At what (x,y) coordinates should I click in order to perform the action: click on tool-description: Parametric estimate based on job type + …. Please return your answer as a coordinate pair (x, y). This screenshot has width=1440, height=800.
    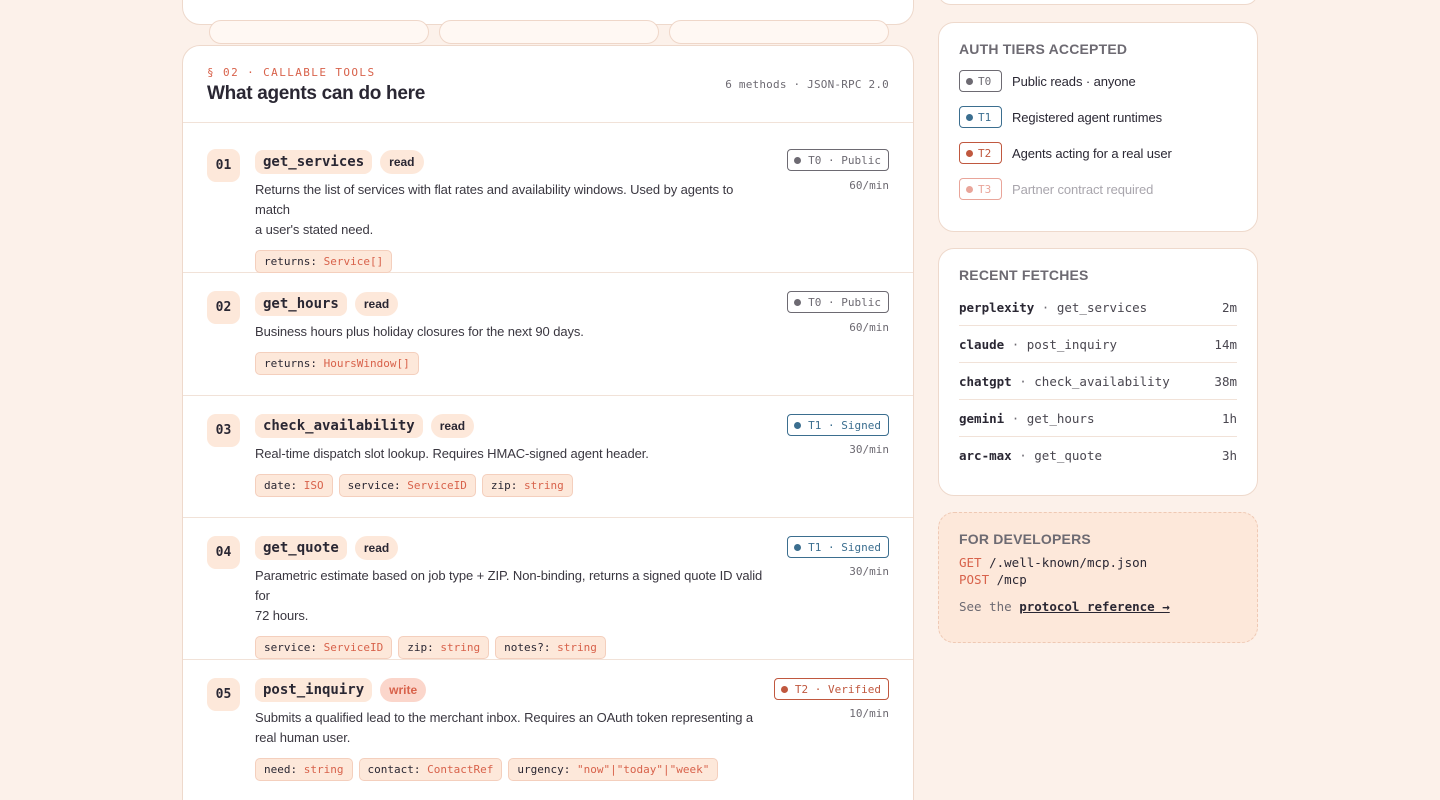
    Looking at the image, I should click on (509, 595).